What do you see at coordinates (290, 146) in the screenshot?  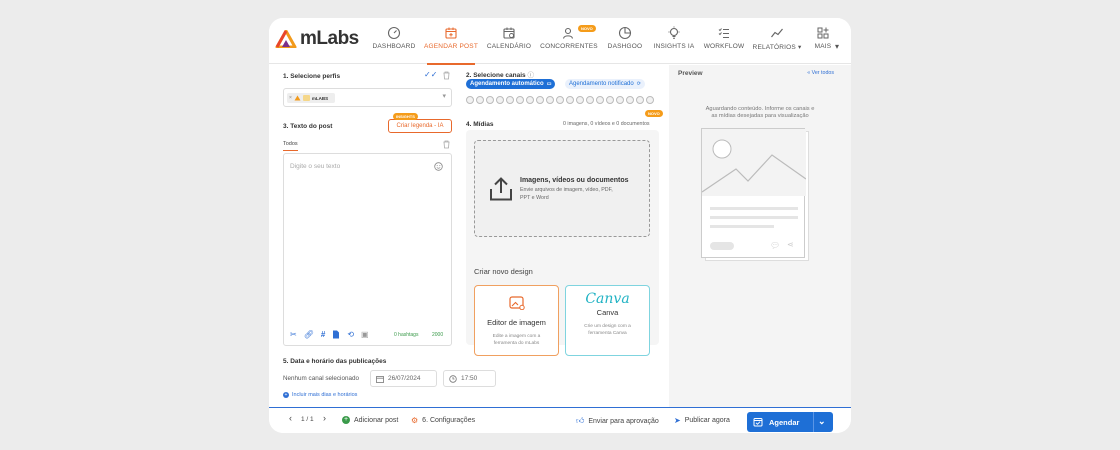 I see `tab-todos: Todos` at bounding box center [290, 146].